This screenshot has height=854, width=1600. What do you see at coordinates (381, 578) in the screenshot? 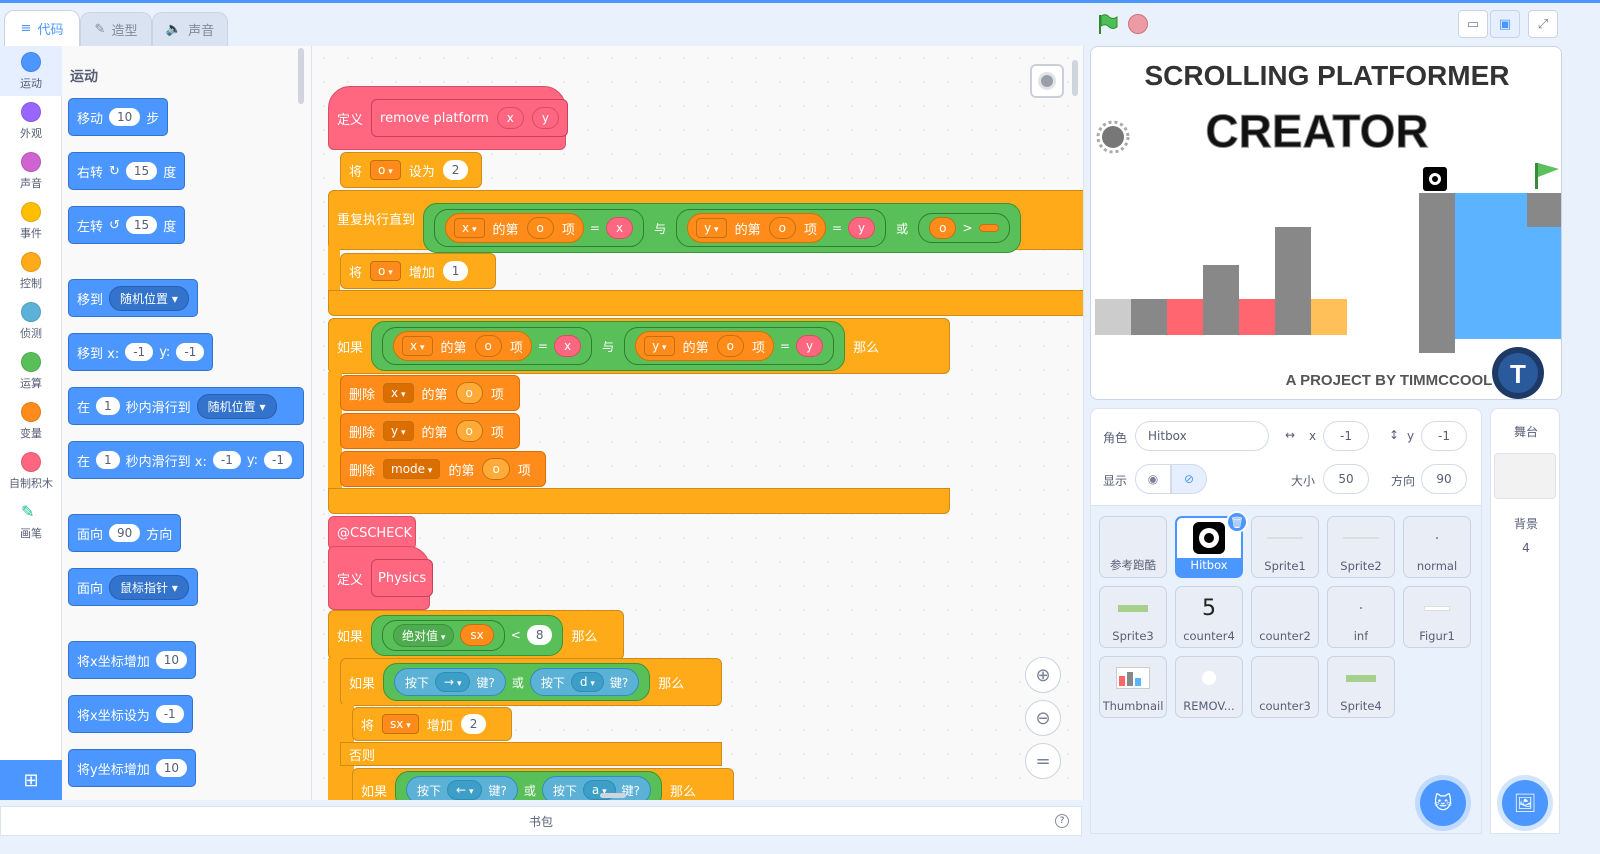
I see `define-physics-block: 定义 Physics` at bounding box center [381, 578].